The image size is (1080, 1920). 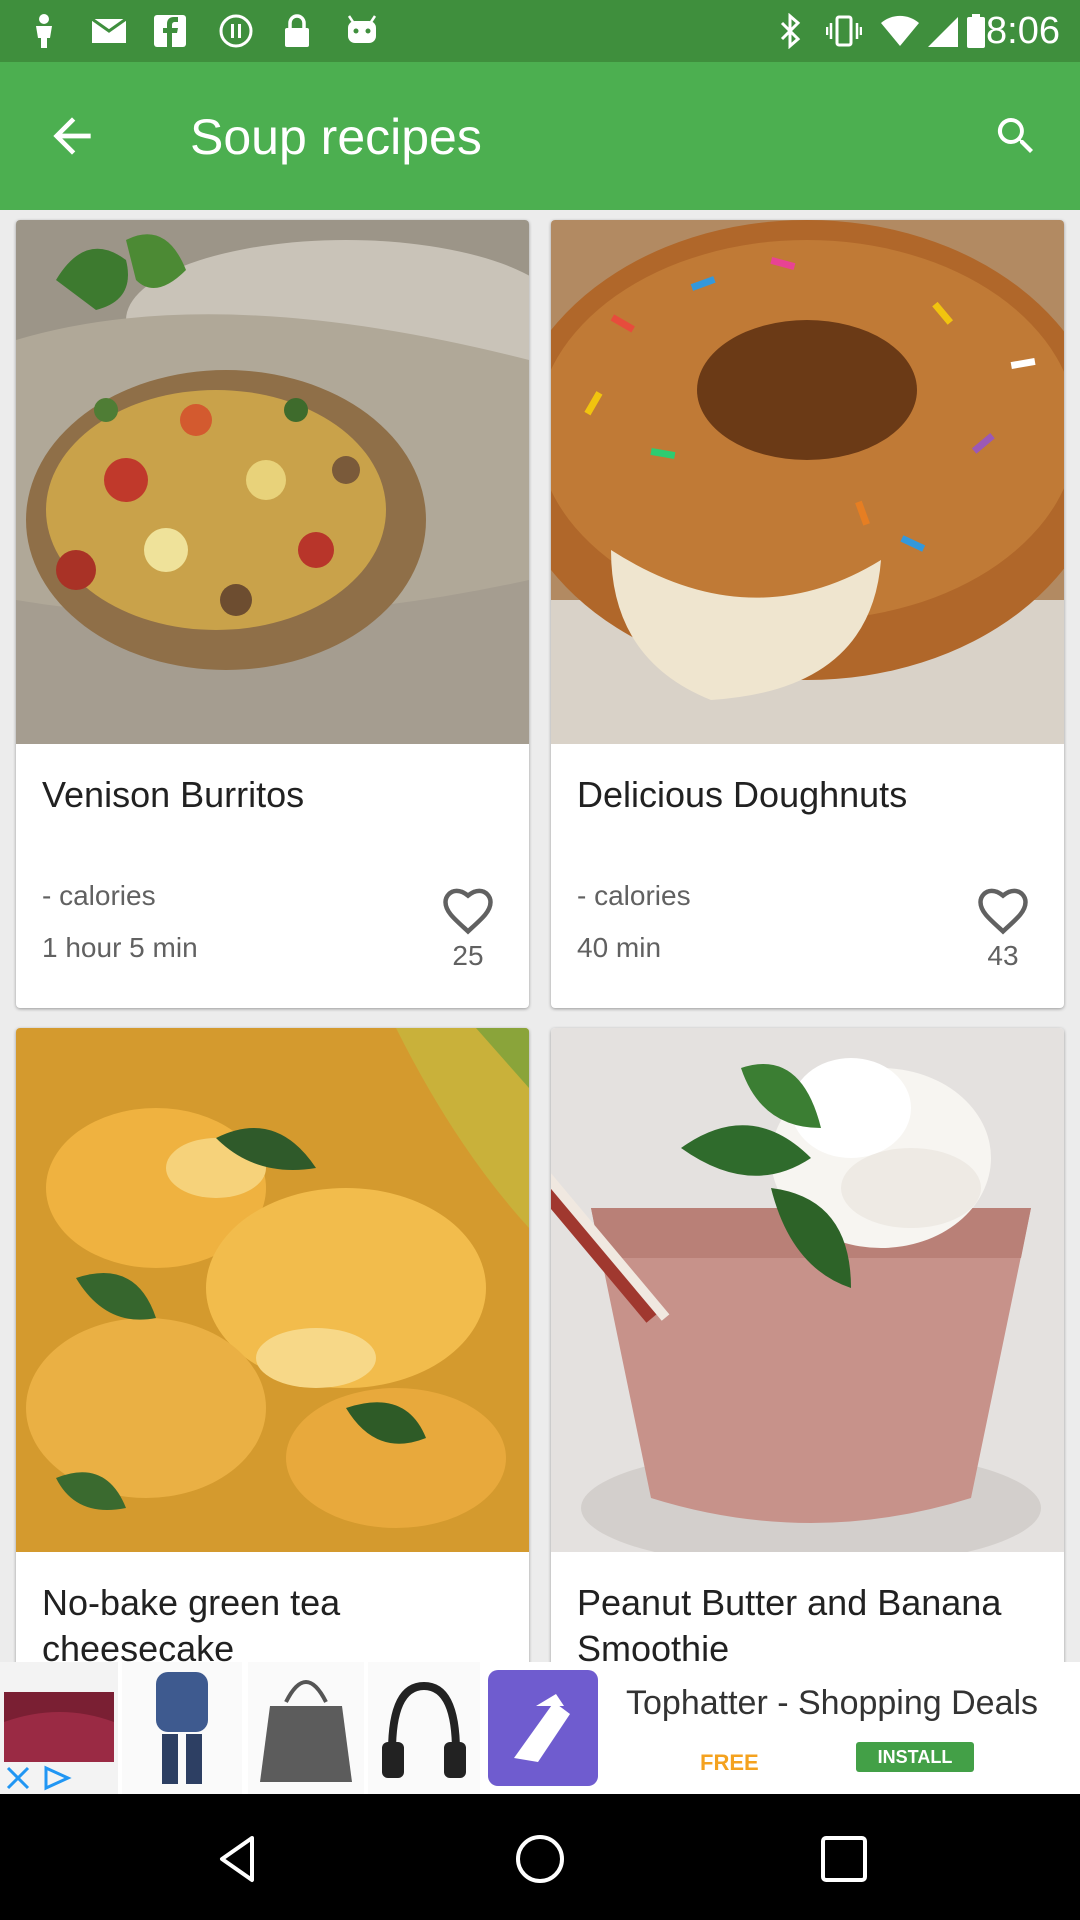 I want to click on recents-square-icon, so click(x=844, y=1859).